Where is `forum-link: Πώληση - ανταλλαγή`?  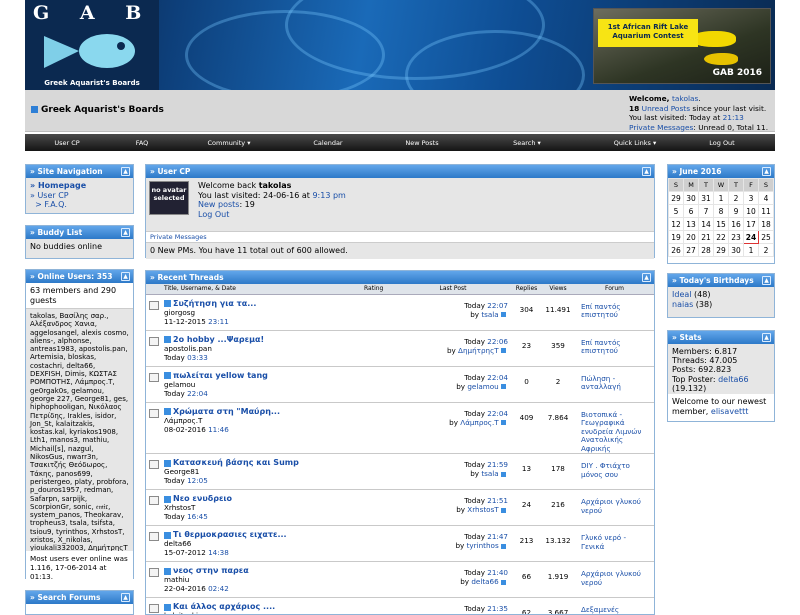 forum-link: Πώληση - ανταλλαγή is located at coordinates (614, 384).